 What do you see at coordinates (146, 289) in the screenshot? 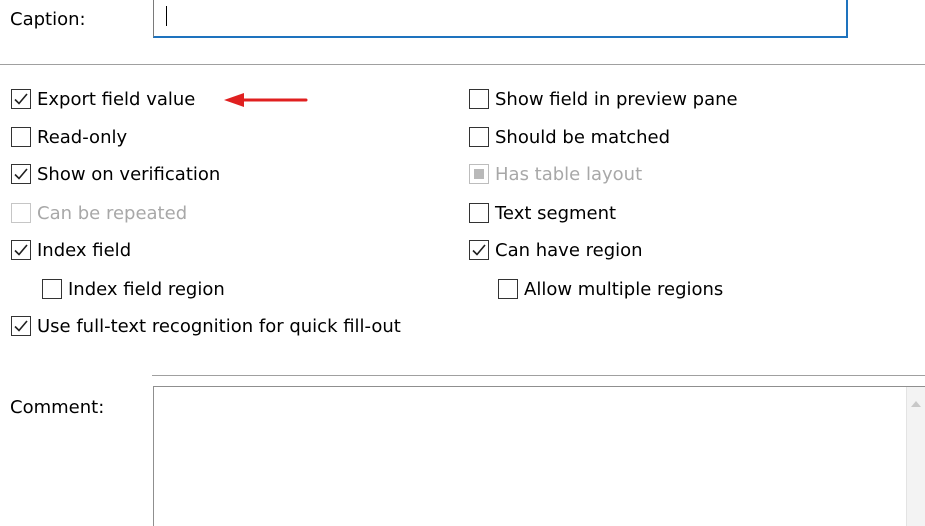
I see `index-field-region-label: Index field region` at bounding box center [146, 289].